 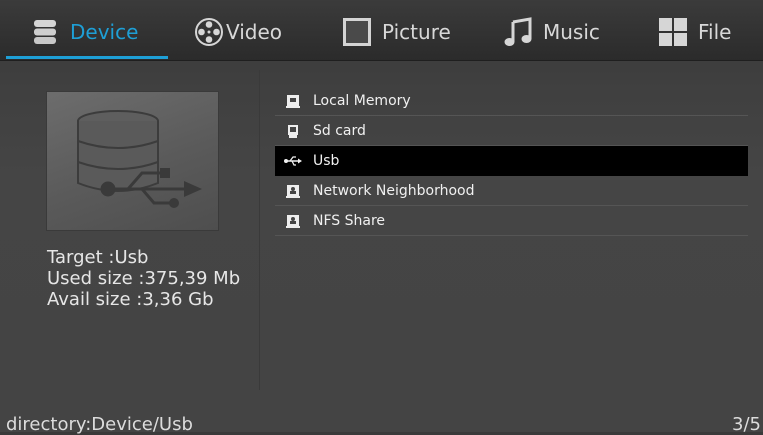 I want to click on film-reel-icon, so click(x=209, y=32).